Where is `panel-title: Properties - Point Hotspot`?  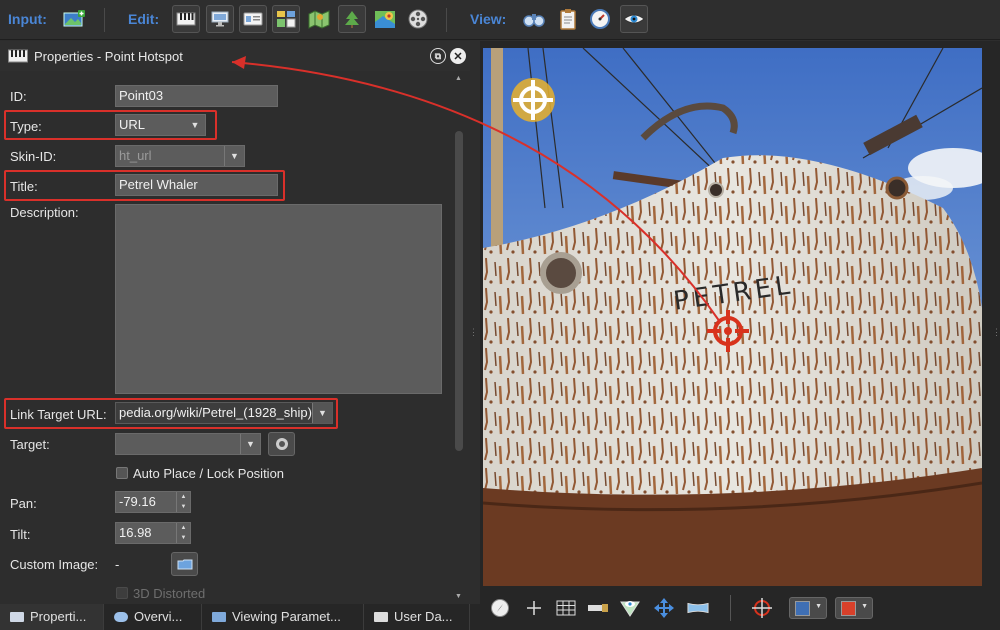
panel-title: Properties - Point Hotspot is located at coordinates (108, 56).